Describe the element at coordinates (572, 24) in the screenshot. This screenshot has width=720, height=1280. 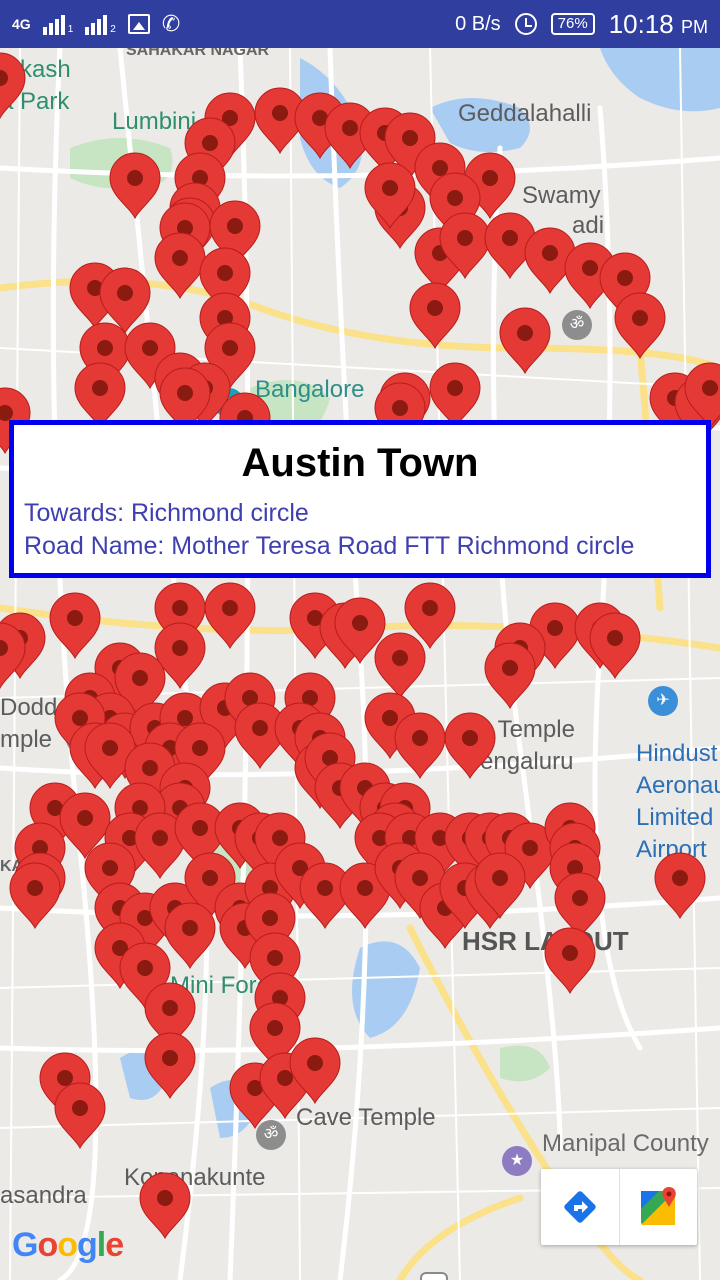
I see `battery-indicator: 76%` at that location.